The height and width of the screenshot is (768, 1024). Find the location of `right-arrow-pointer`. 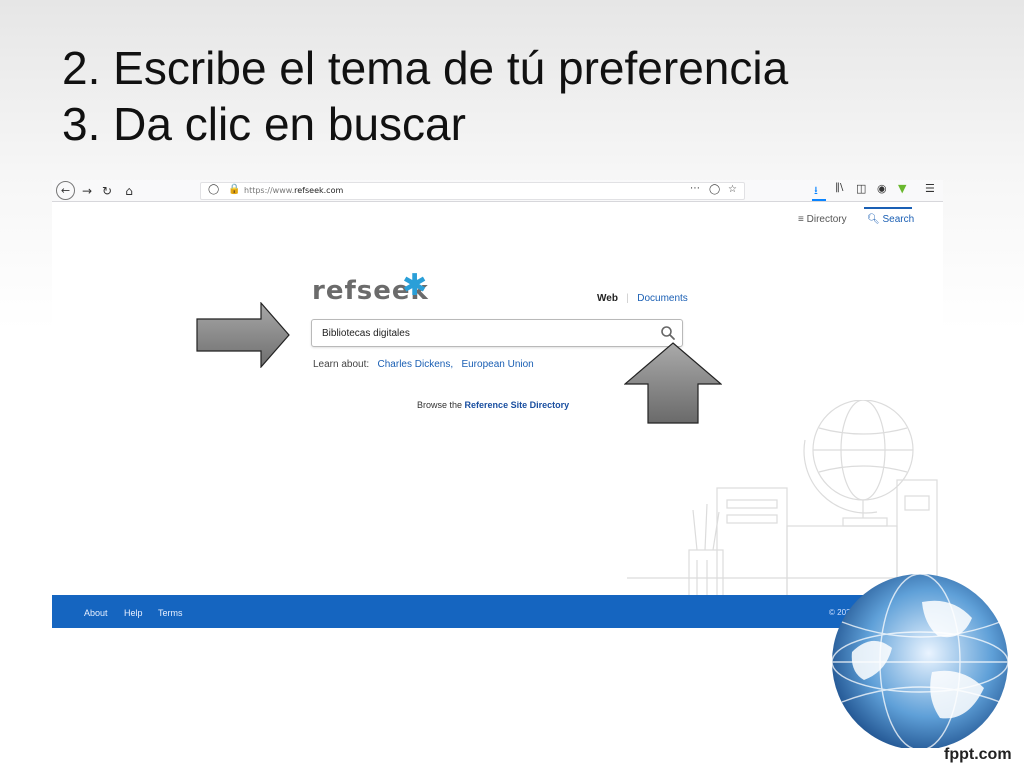

right-arrow-pointer is located at coordinates (243, 335).